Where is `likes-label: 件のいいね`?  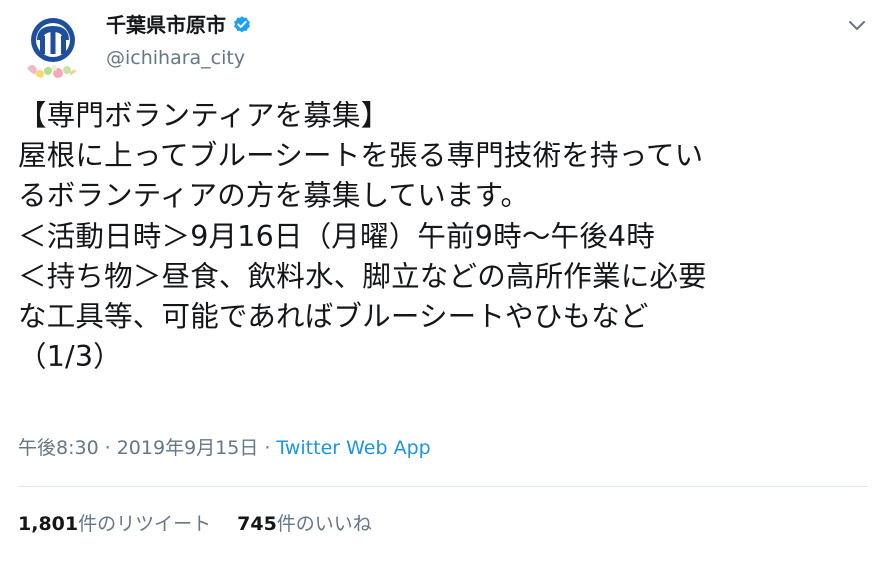 likes-label: 件のいいね is located at coordinates (324, 524).